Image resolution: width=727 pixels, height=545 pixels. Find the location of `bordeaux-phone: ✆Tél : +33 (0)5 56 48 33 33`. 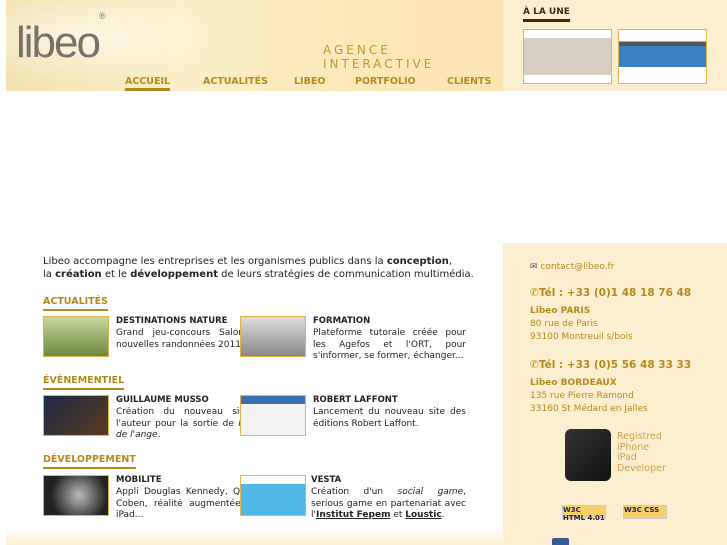

bordeaux-phone: ✆Tél : +33 (0)5 56 48 33 33 is located at coordinates (611, 365).